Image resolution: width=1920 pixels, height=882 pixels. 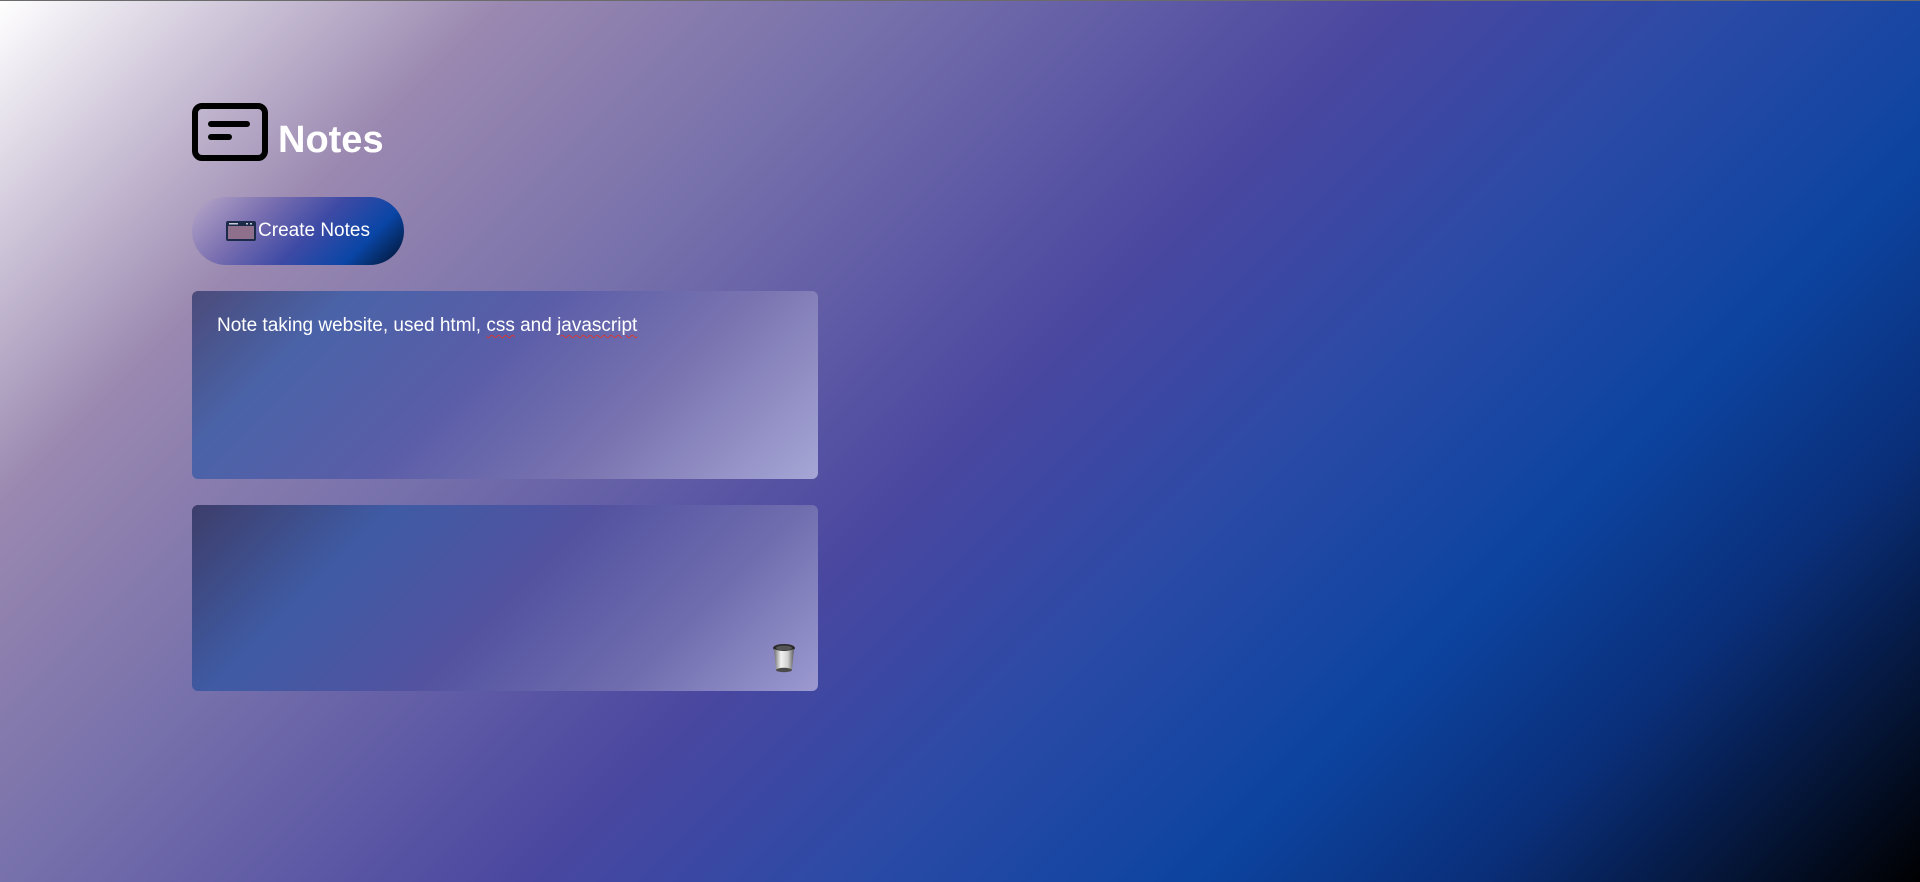 What do you see at coordinates (352, 325) in the screenshot?
I see `note-text-part: Note taking website, used html,` at bounding box center [352, 325].